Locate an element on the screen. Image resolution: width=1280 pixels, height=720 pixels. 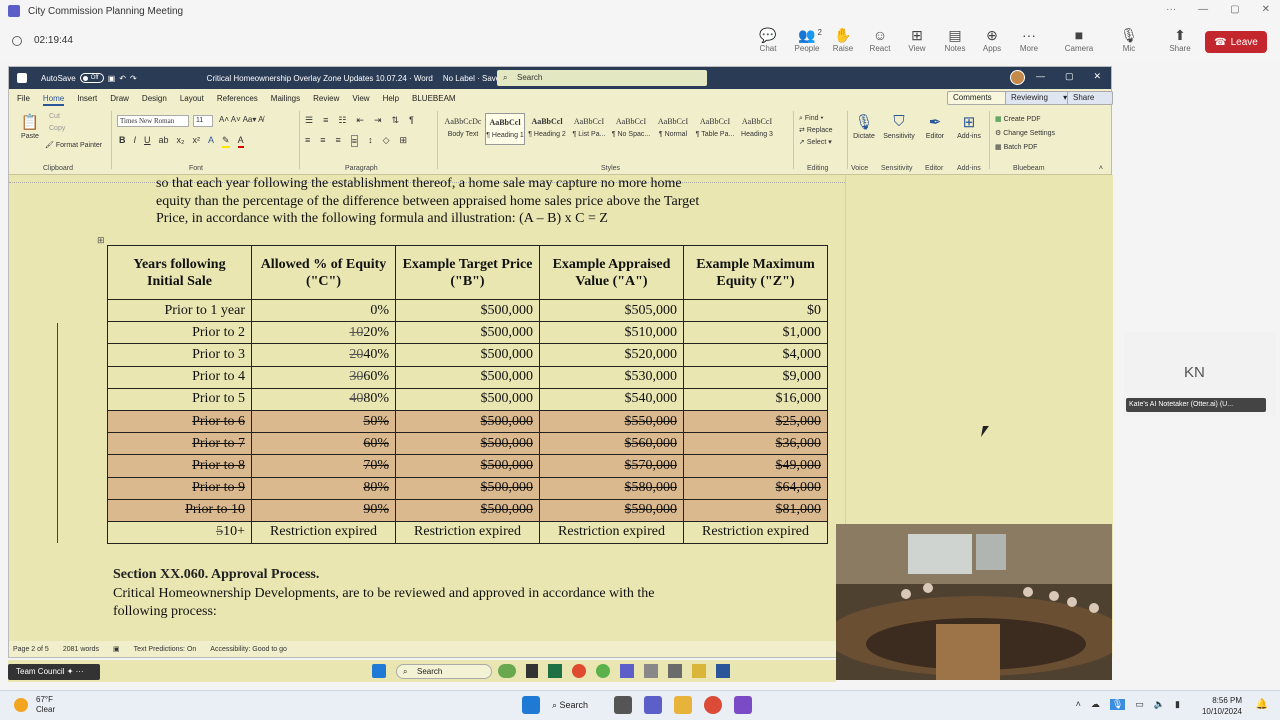
word-close-icon: ✕ is located at coordinates (1097, 76).